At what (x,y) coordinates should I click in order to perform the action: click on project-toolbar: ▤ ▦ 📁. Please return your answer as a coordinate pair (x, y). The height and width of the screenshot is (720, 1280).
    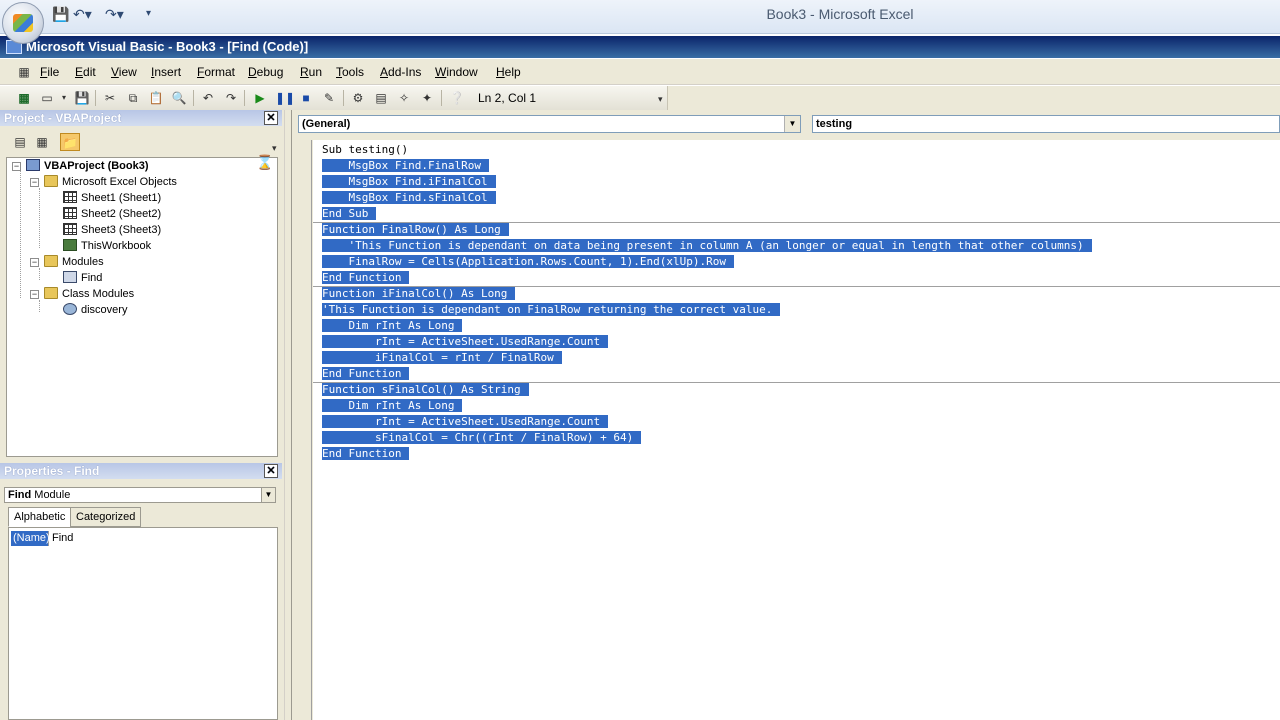
    Looking at the image, I should click on (143, 142).